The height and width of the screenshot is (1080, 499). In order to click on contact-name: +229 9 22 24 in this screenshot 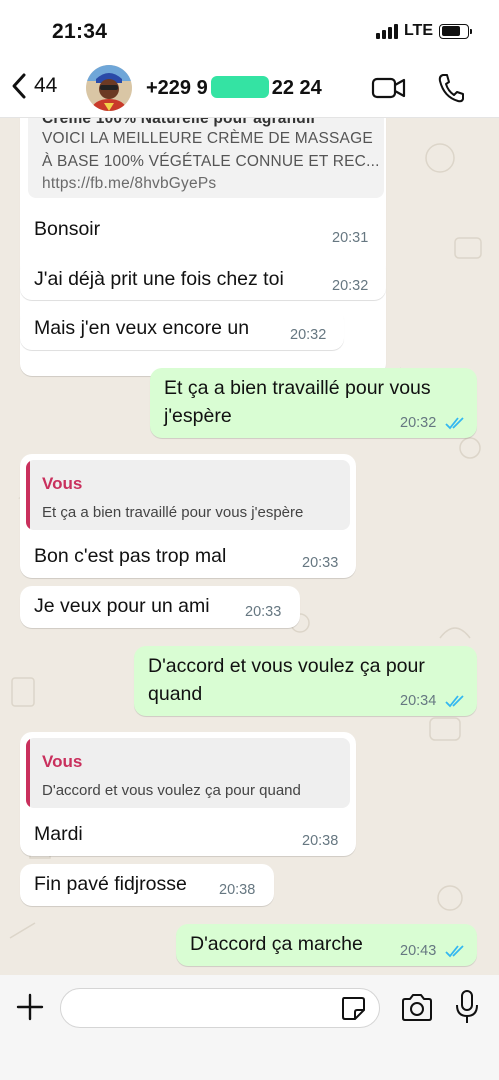, I will do `click(234, 88)`.